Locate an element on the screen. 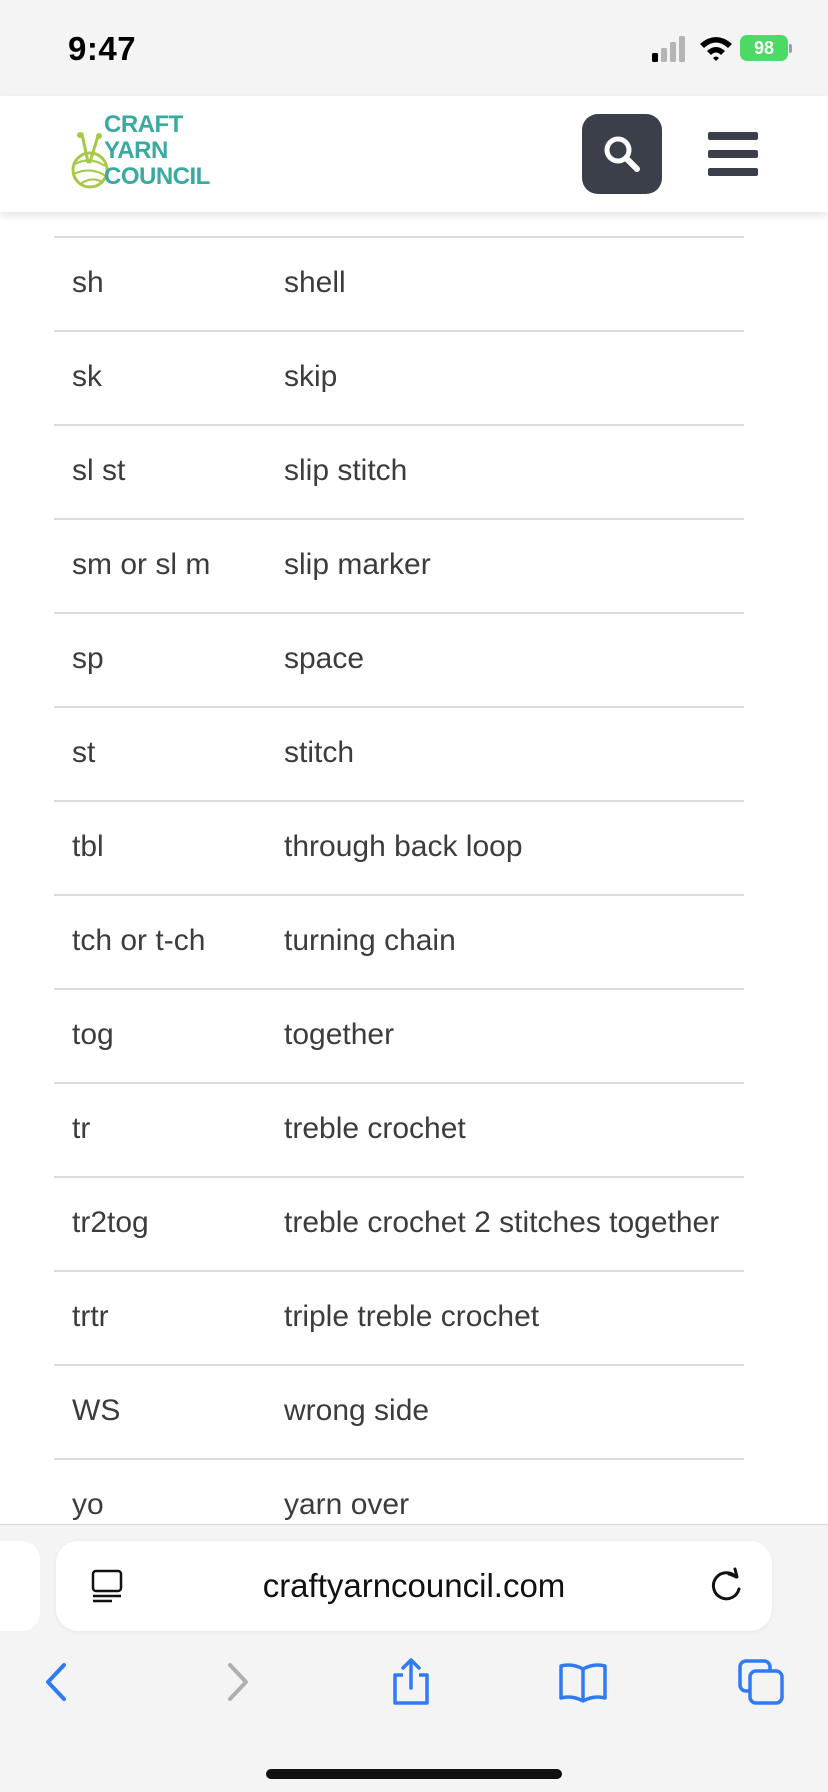 The height and width of the screenshot is (1792, 828). abbreviation-cell: sp is located at coordinates (88, 658).